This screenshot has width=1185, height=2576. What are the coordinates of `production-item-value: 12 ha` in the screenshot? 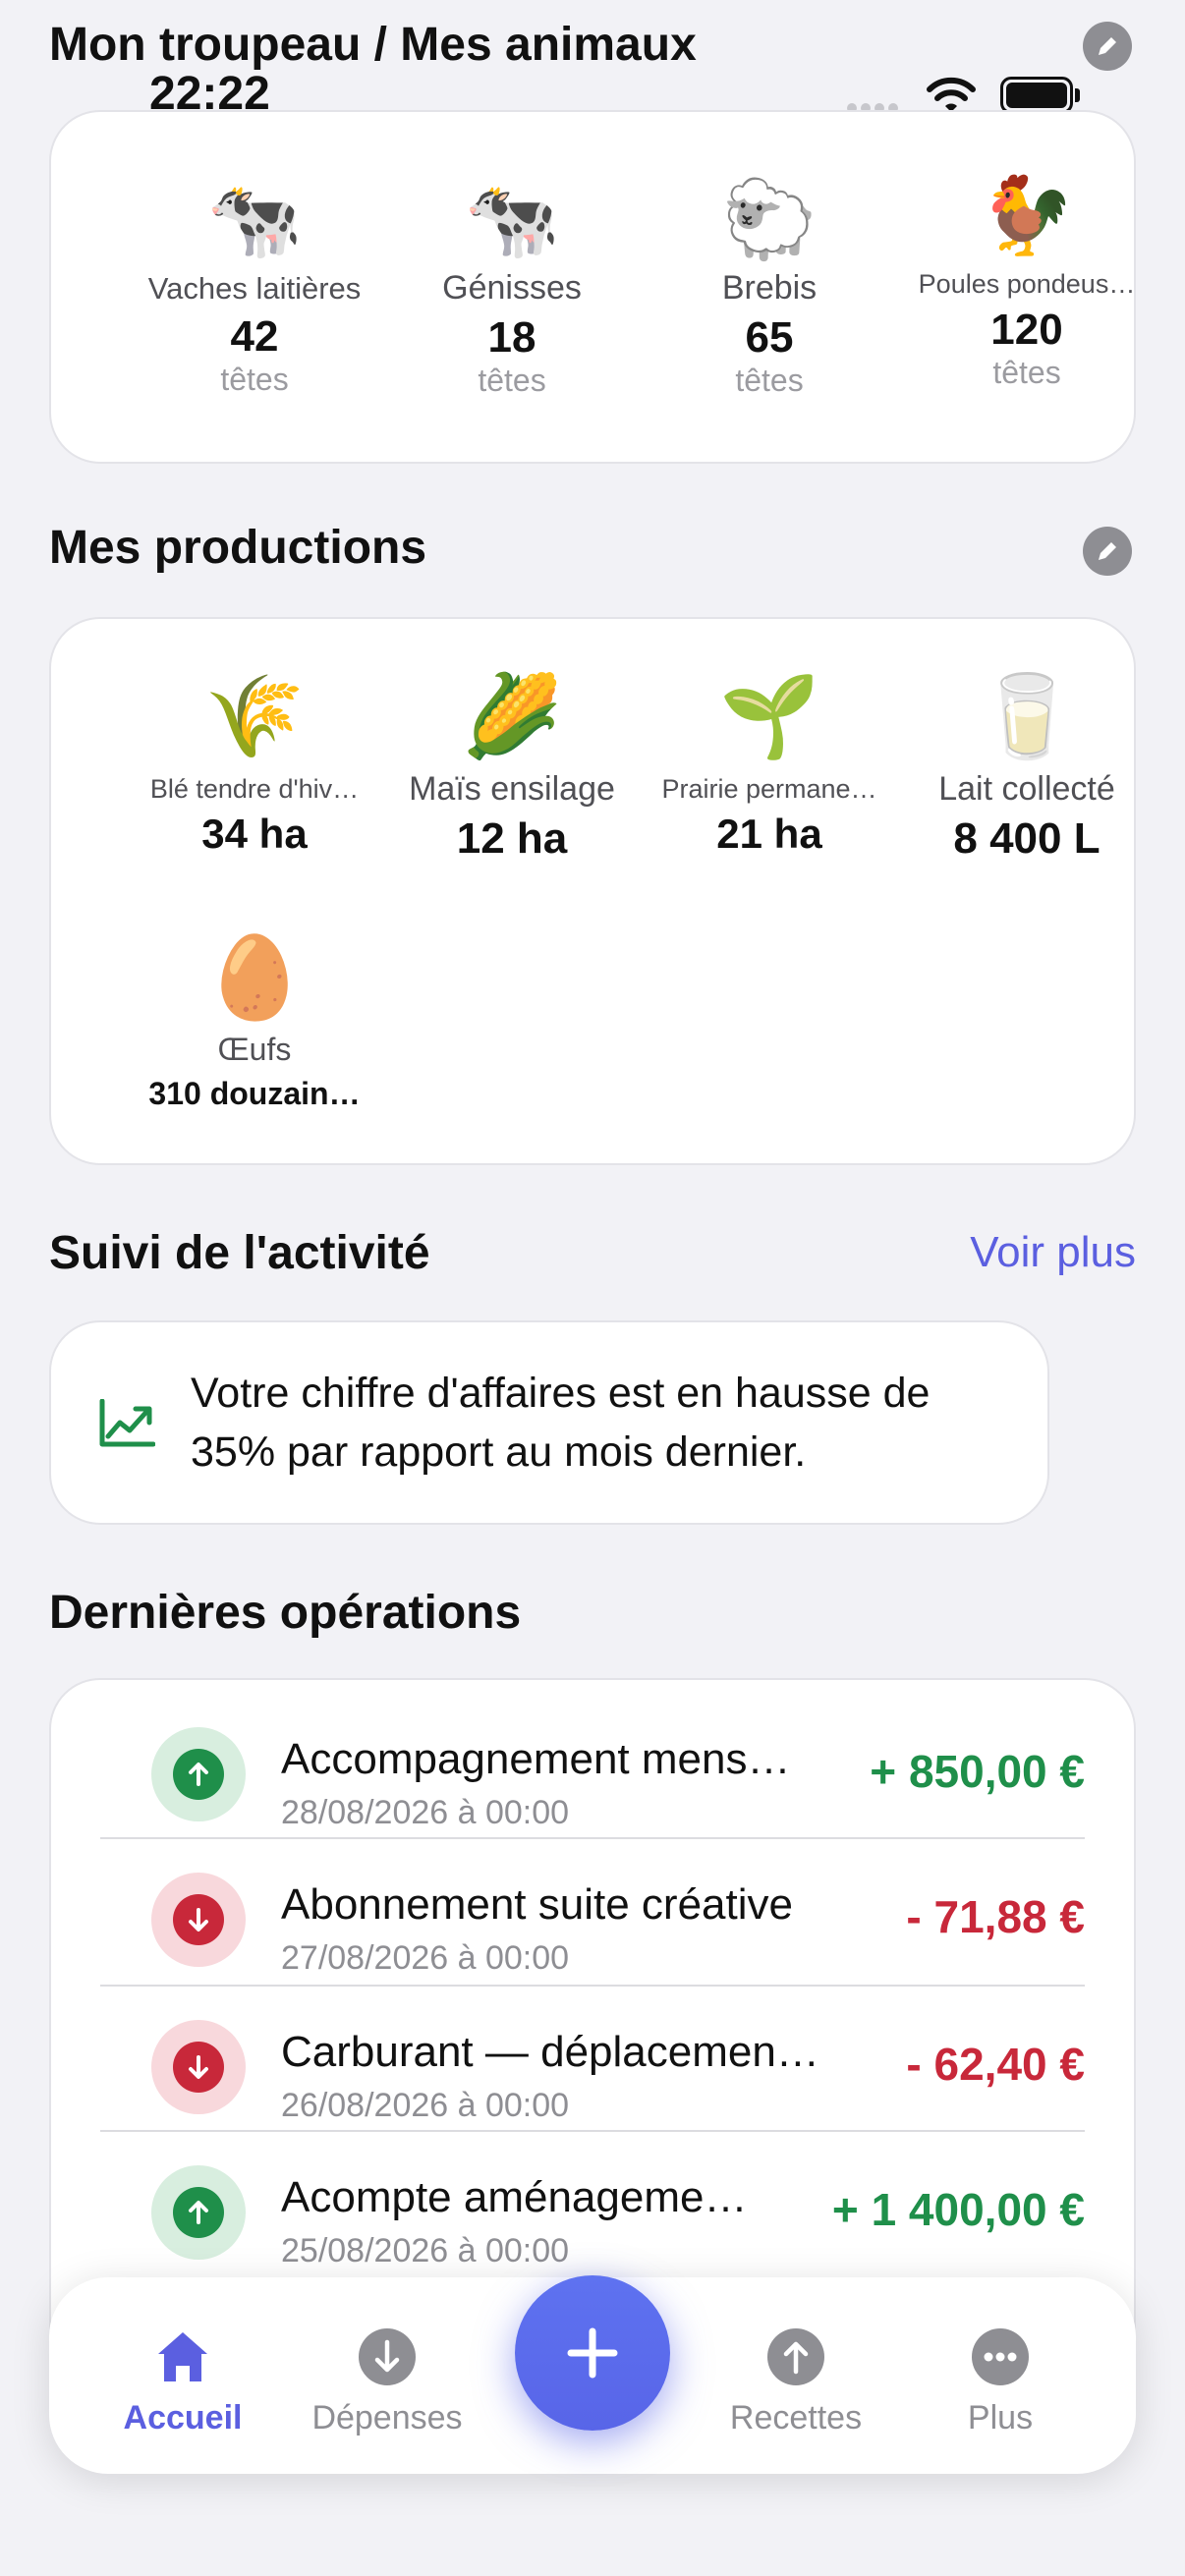 It's located at (512, 838).